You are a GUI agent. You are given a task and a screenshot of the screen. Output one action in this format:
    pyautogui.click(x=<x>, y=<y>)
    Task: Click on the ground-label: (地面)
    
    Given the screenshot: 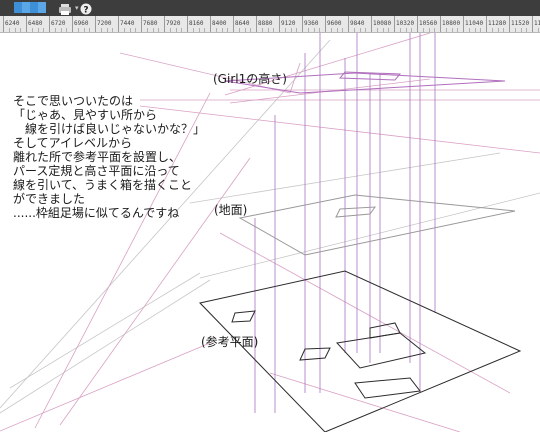 What is the action you would take?
    pyautogui.click(x=231, y=210)
    